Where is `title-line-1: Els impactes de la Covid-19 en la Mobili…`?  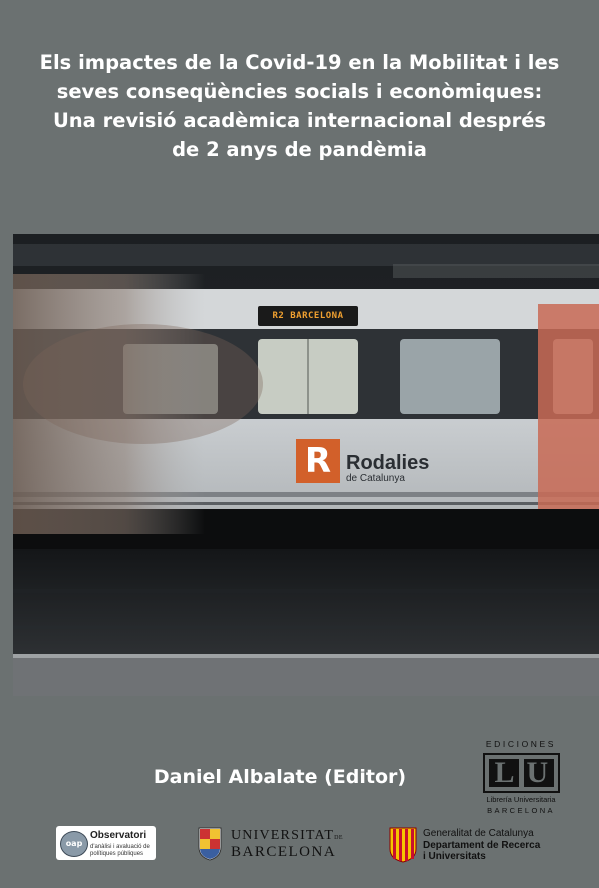
title-line-1: Els impactes de la Covid-19 en la Mobili… is located at coordinates (299, 62).